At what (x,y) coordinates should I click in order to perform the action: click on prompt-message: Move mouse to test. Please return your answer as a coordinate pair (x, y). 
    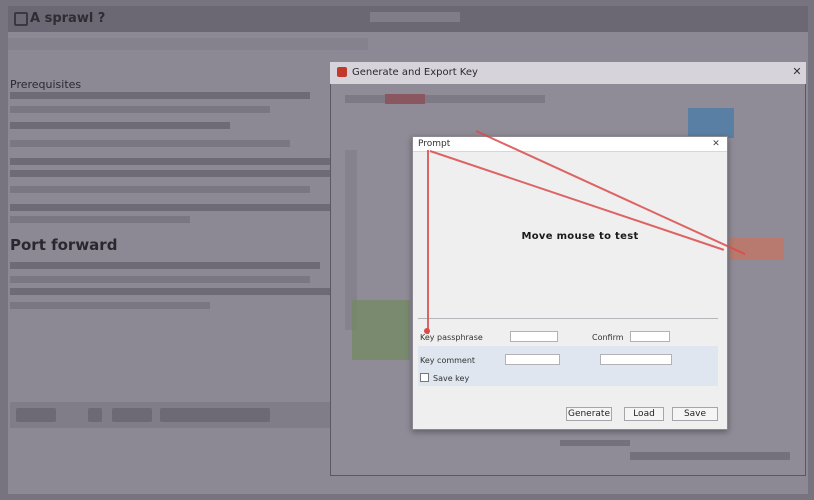
    Looking at the image, I should click on (580, 236).